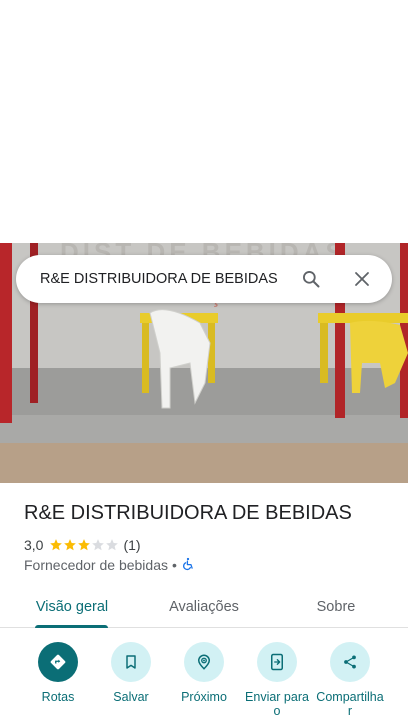 The width and height of the screenshot is (408, 726). What do you see at coordinates (204, 662) in the screenshot?
I see `nearby-icon` at bounding box center [204, 662].